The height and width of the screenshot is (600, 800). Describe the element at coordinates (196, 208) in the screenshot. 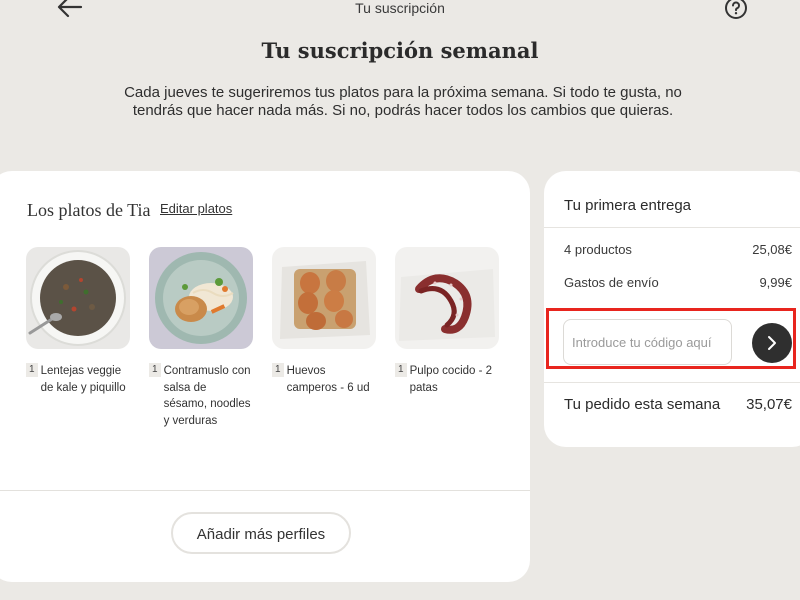

I see `edit-plates-link: Editar platos` at that location.